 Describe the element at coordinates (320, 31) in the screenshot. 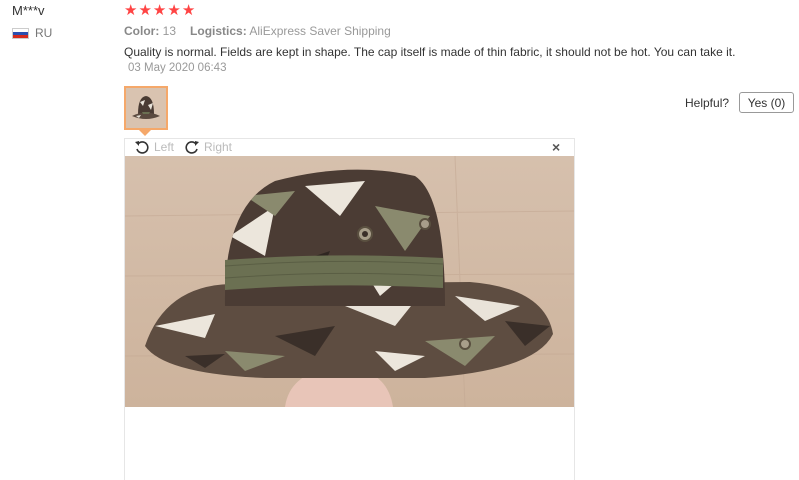

I see `logistics-value: AliExpress Saver Shipping` at that location.